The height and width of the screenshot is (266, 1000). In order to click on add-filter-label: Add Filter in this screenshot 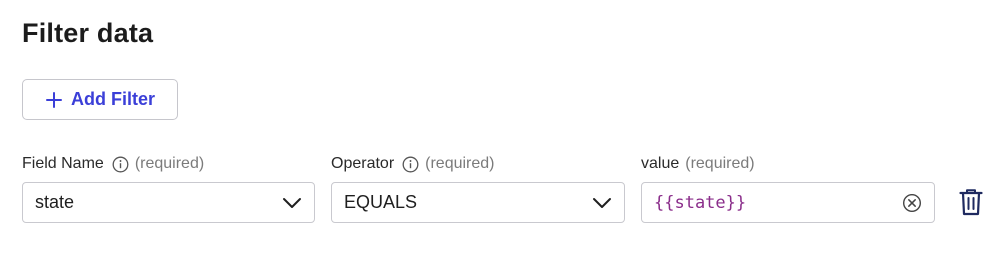, I will do `click(113, 99)`.